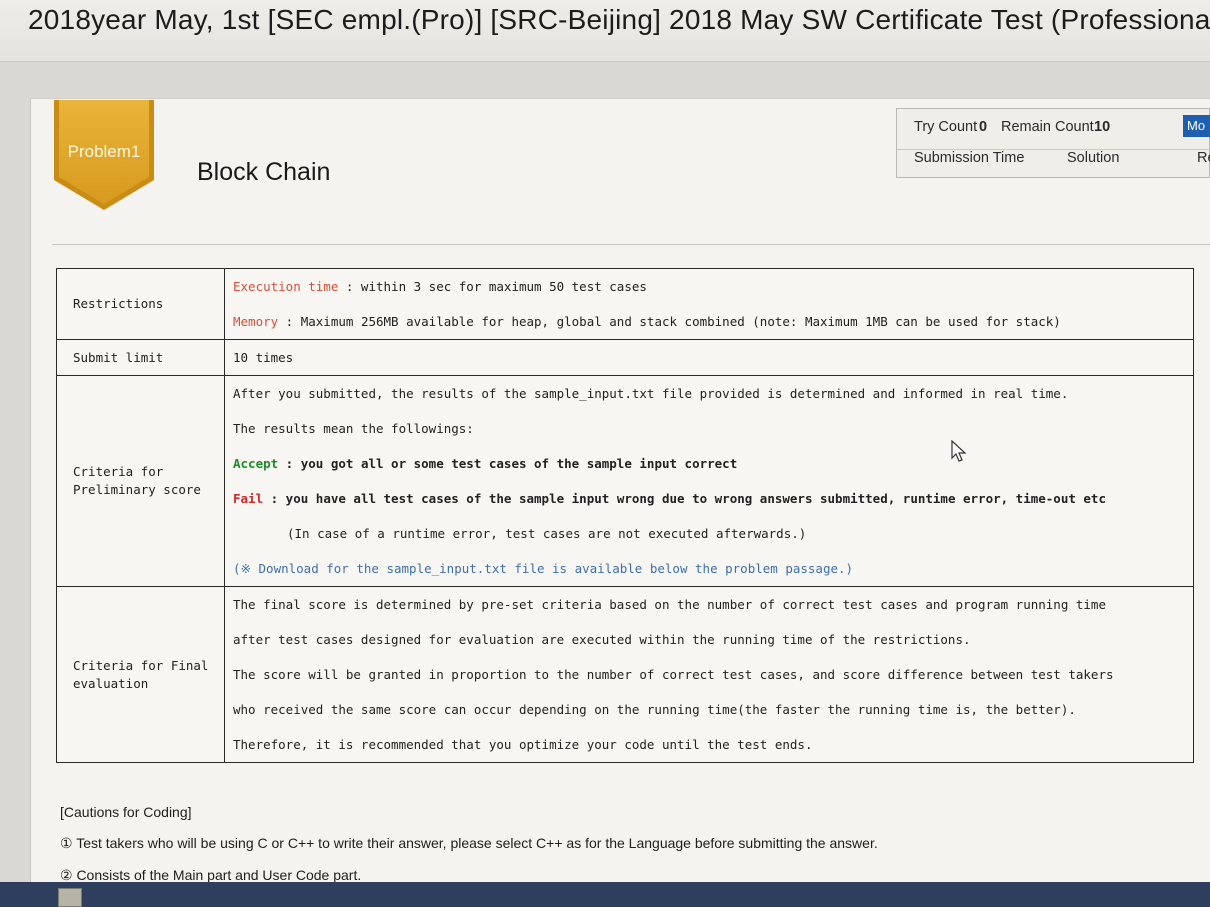 The image size is (1210, 907). Describe the element at coordinates (263, 357) in the screenshot. I see `submit-limit-value: 10 times` at that location.